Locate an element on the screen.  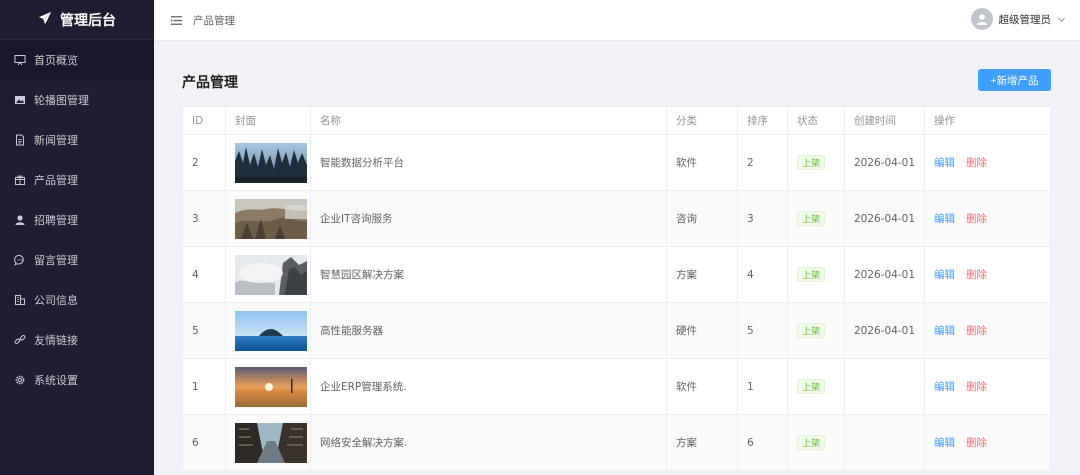
sidebar-item-label: 产品管理 is located at coordinates (56, 180).